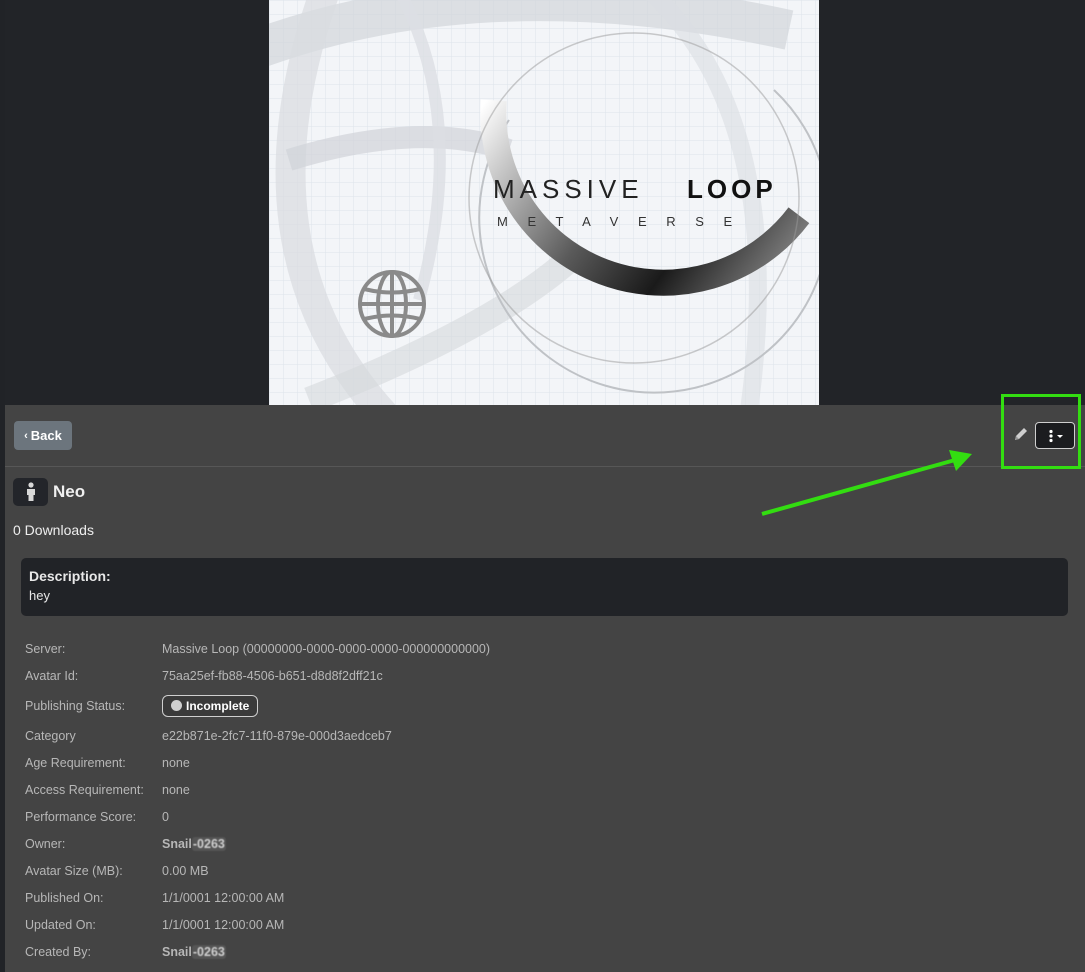  What do you see at coordinates (392, 304) in the screenshot?
I see `globe-icon` at bounding box center [392, 304].